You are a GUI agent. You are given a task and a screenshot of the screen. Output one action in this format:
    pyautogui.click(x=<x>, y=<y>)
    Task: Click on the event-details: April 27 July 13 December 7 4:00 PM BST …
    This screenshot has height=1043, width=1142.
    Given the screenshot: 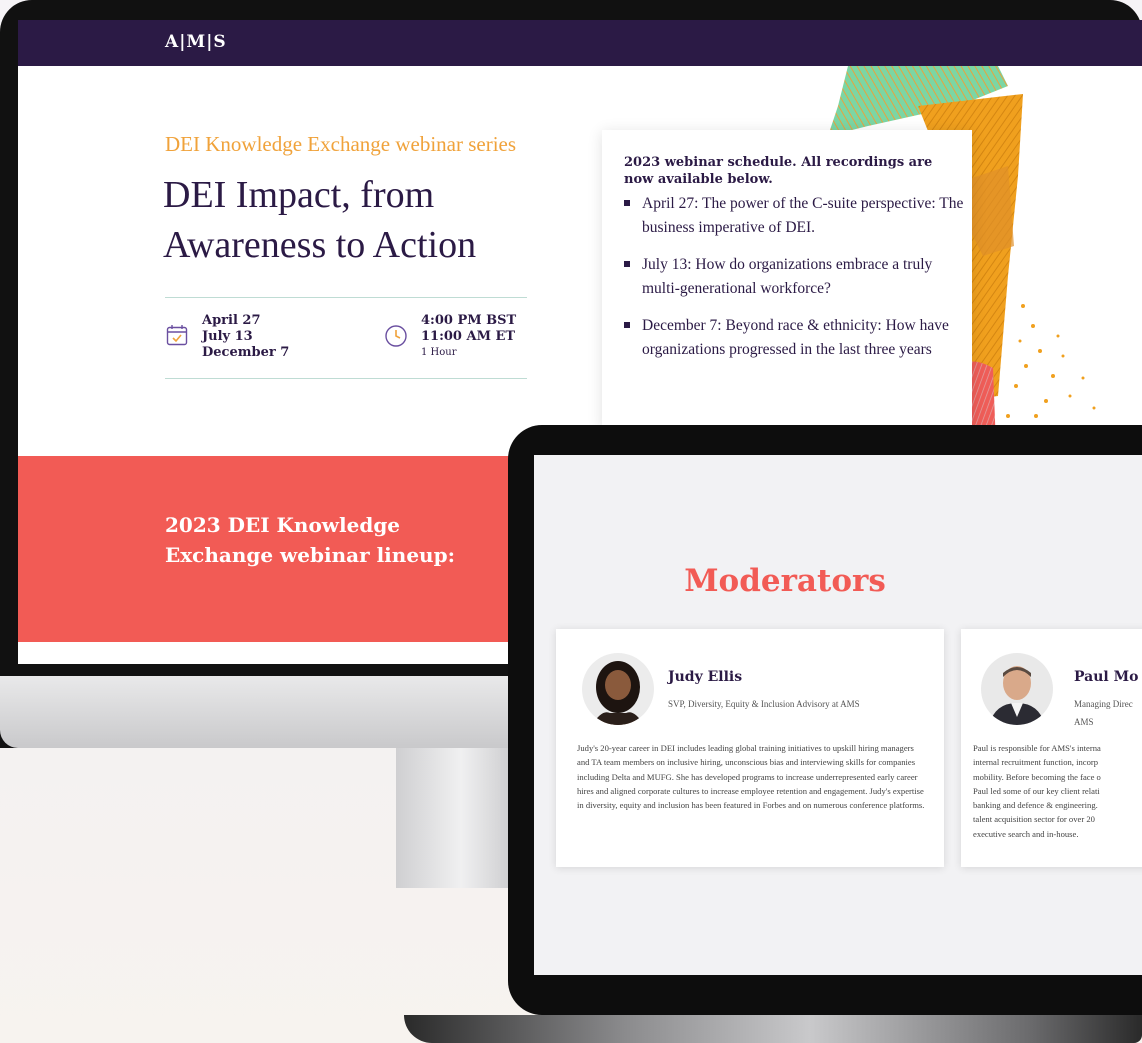 What is the action you would take?
    pyautogui.click(x=346, y=338)
    